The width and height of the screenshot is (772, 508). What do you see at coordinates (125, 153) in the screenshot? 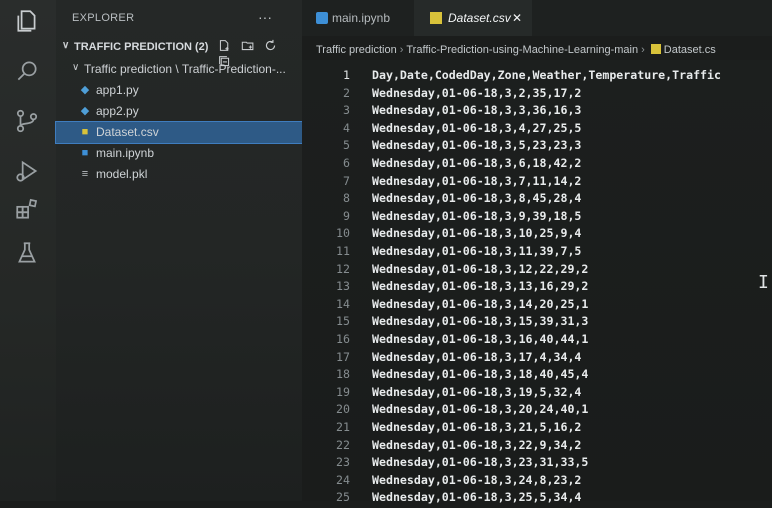
I see `file-name: main.ipynb` at bounding box center [125, 153].